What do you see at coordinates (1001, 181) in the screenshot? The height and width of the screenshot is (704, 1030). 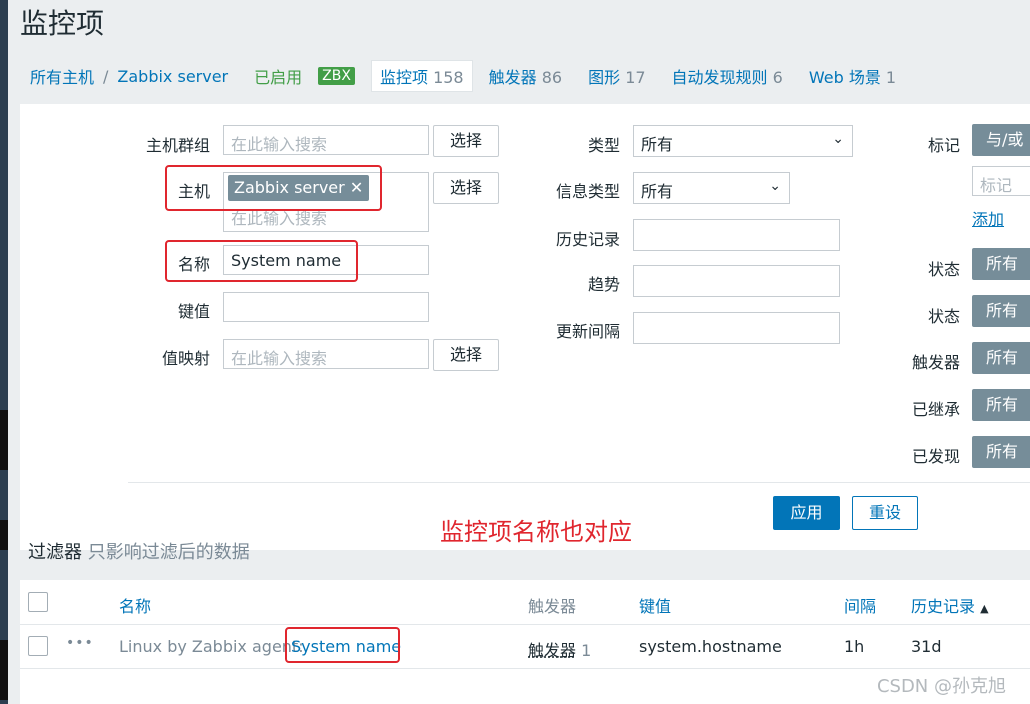 I see `tag-input: 标记` at bounding box center [1001, 181].